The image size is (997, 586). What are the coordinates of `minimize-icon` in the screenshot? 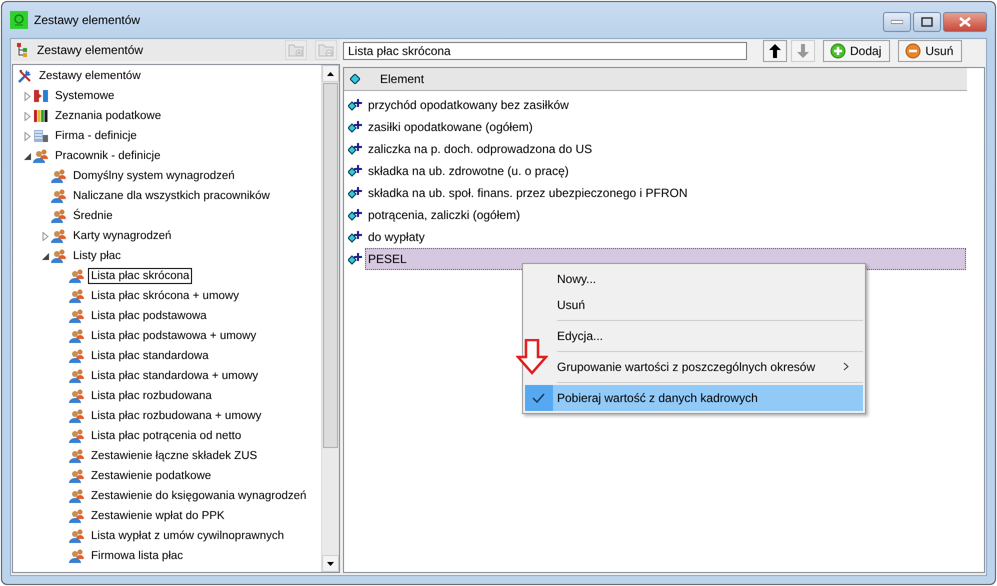 It's located at (897, 22).